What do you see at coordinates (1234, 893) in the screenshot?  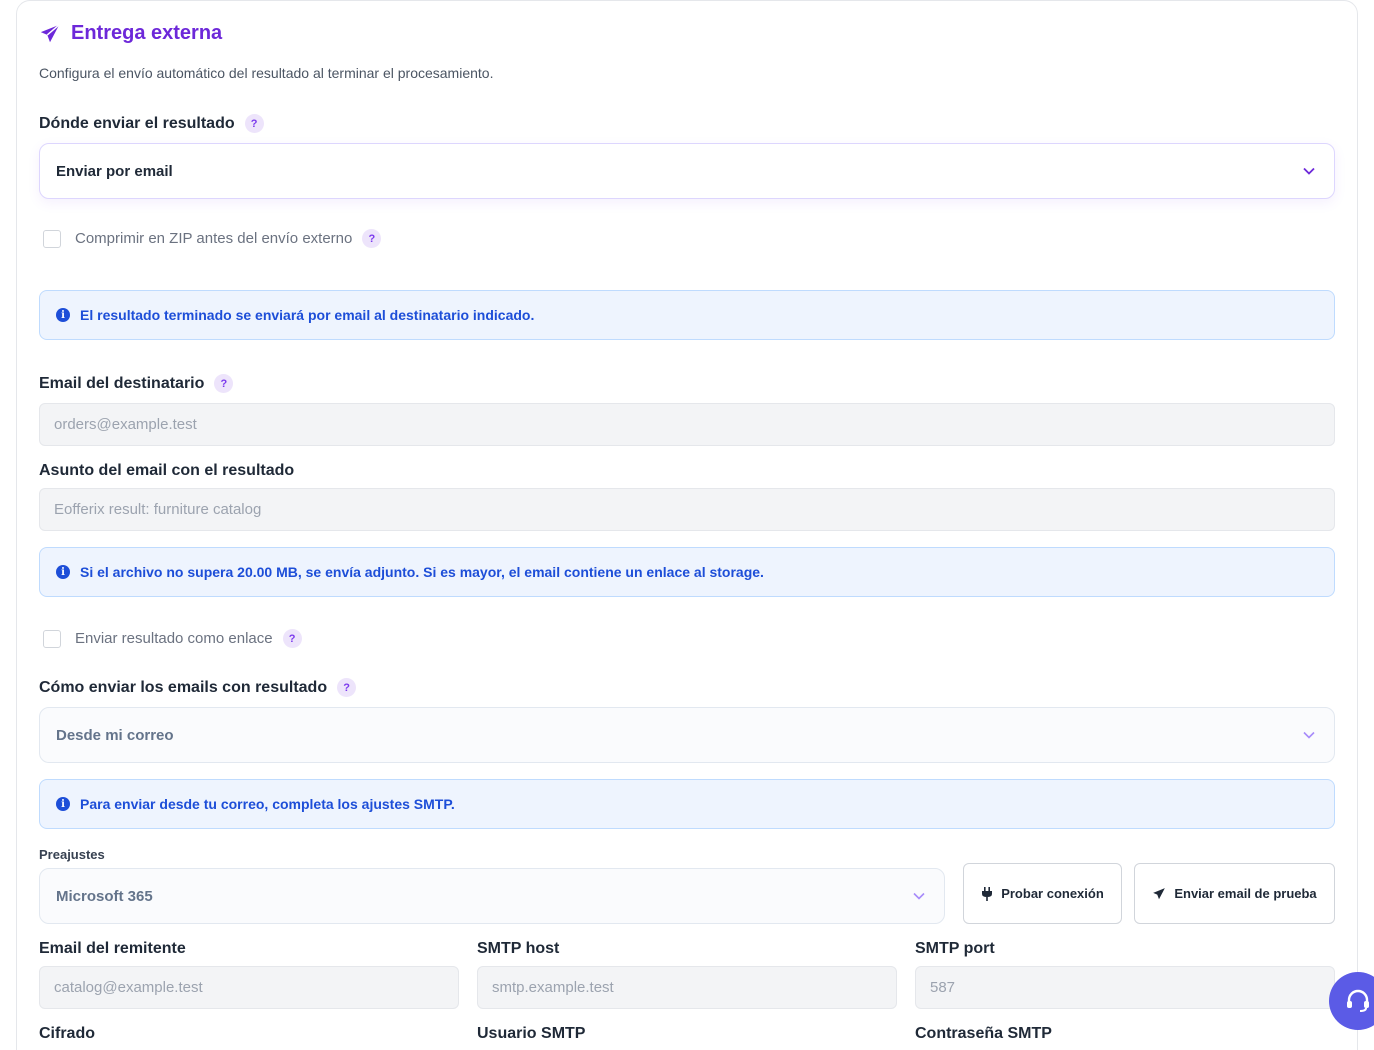 I see `send-test-email-button: Enviar email de prueba` at bounding box center [1234, 893].